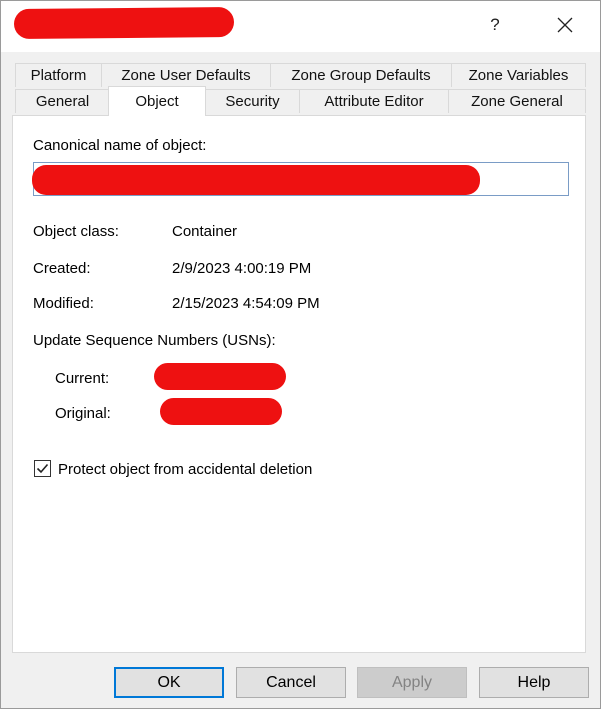 The height and width of the screenshot is (709, 601). Describe the element at coordinates (205, 231) in the screenshot. I see `object-class-value: Container` at that location.